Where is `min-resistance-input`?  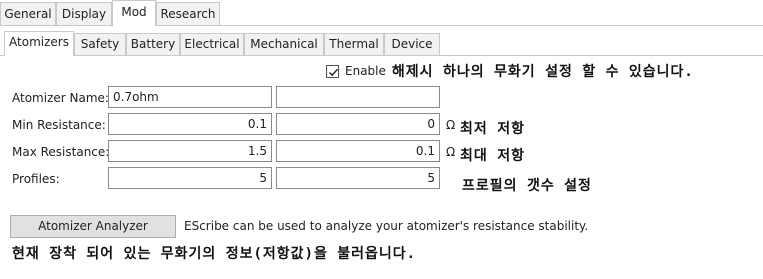 min-resistance-input is located at coordinates (190, 124).